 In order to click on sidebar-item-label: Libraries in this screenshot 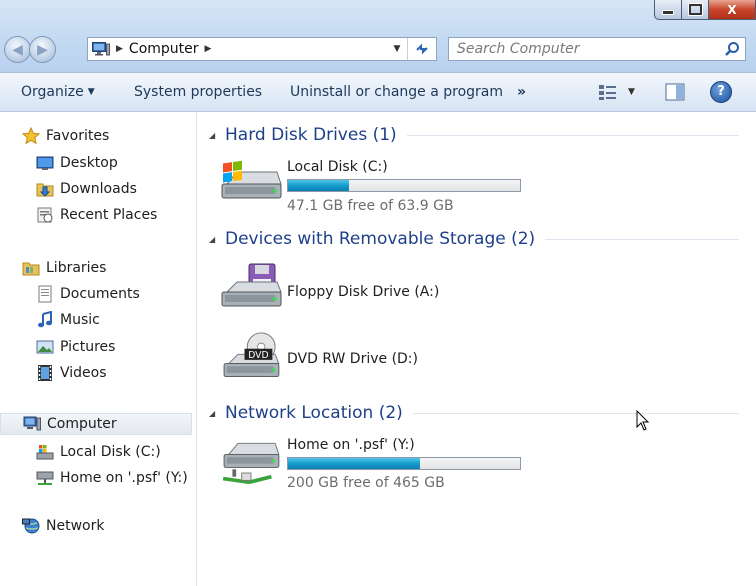, I will do `click(76, 268)`.